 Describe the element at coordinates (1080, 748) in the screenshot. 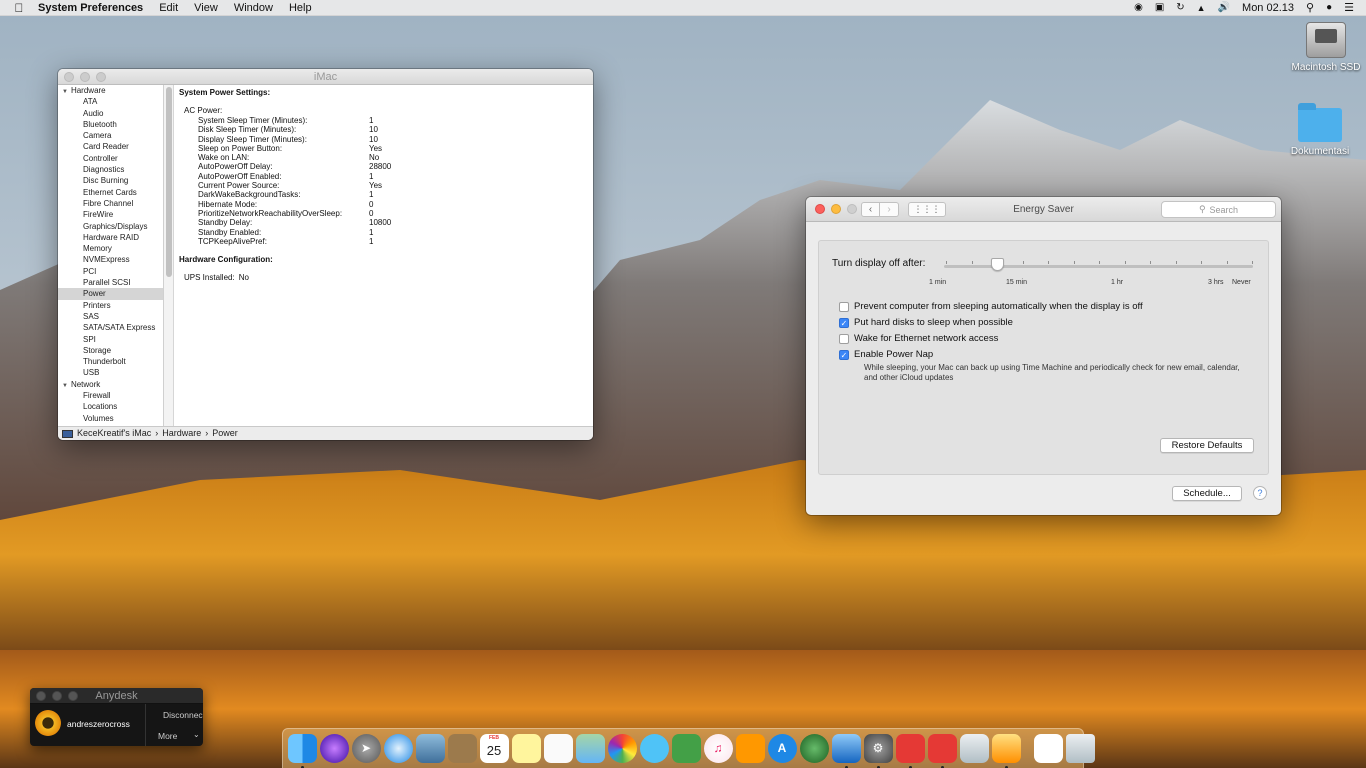

I see `trash-icon` at that location.